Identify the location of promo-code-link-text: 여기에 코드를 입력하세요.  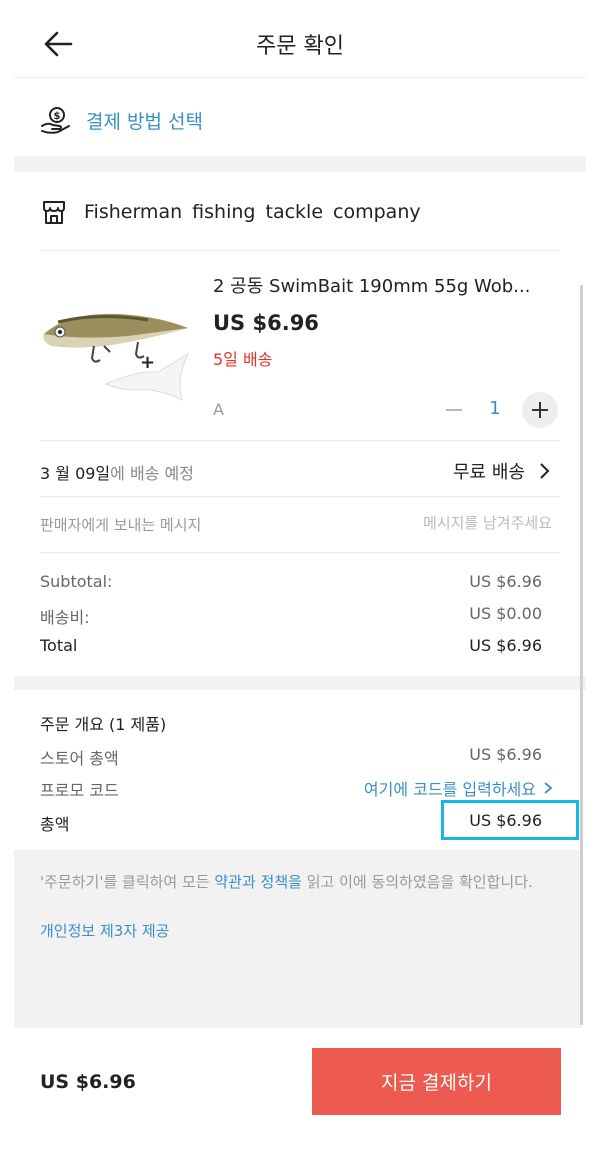
(449, 789).